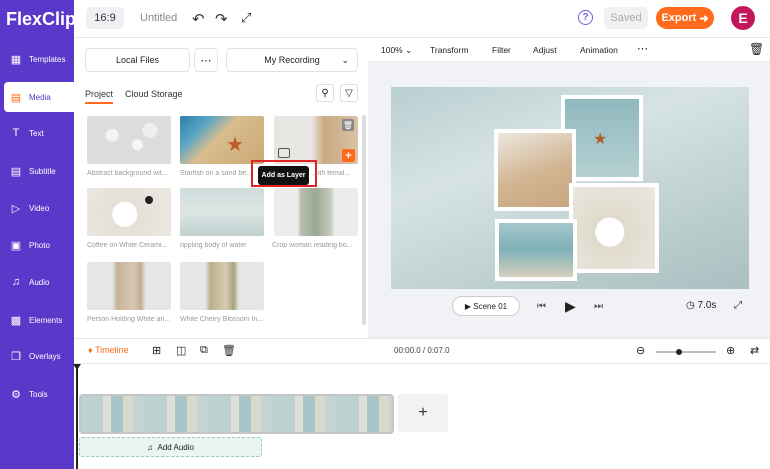 This screenshot has height=469, width=770. I want to click on collage-photo-woman, so click(535, 170).